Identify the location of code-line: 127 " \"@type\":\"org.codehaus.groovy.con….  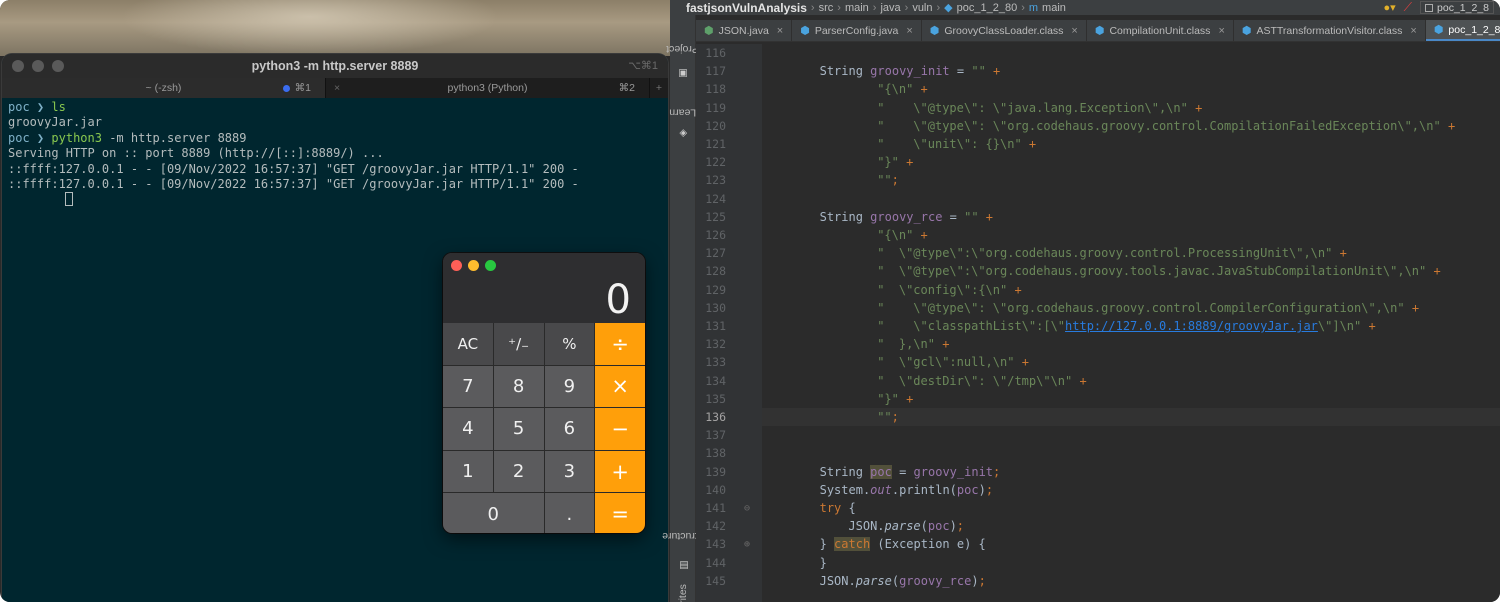
(1102, 253).